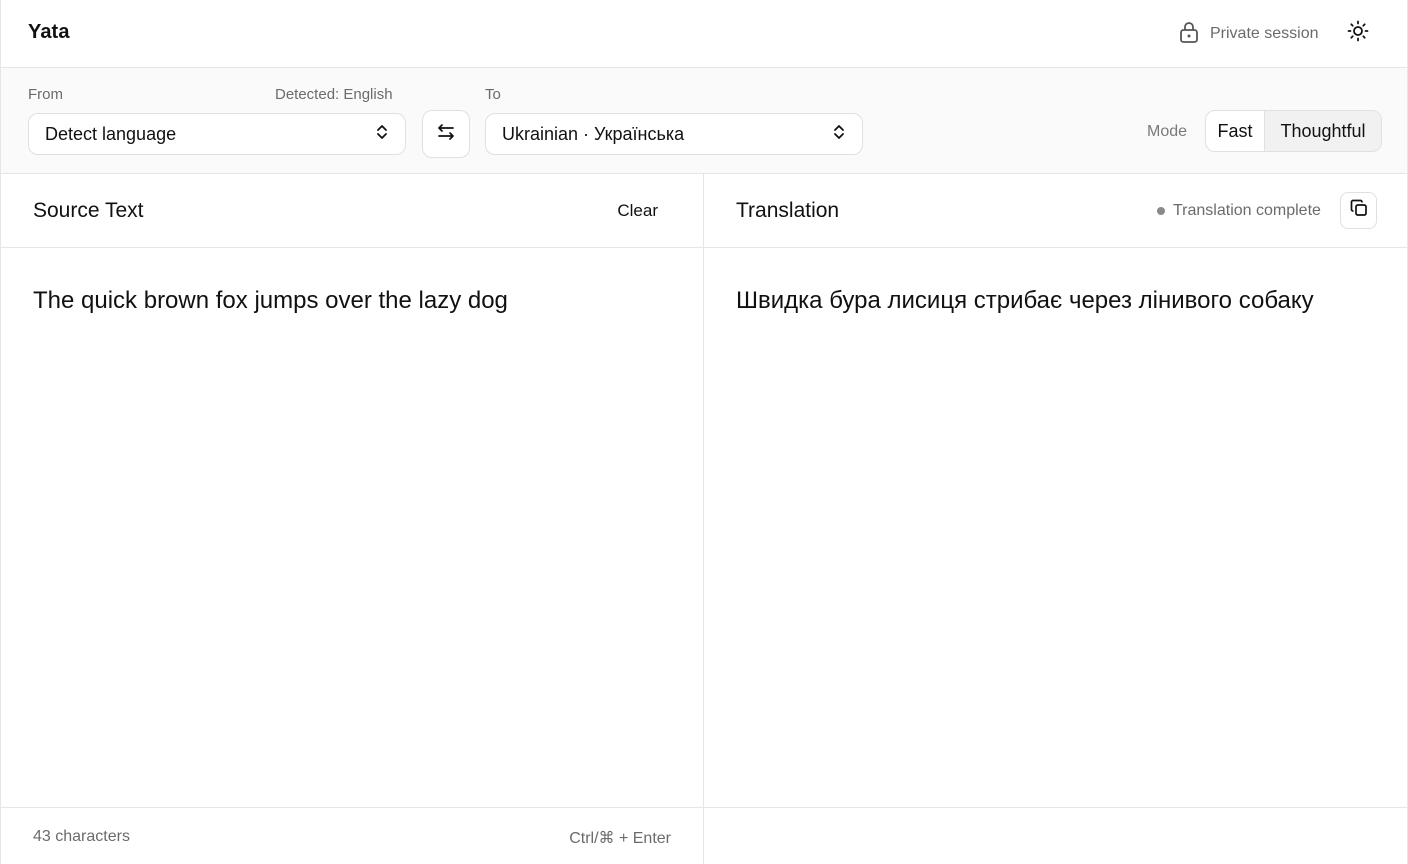 The width and height of the screenshot is (1408, 864). I want to click on translation-panel-header: Translation Translation complete, so click(1056, 211).